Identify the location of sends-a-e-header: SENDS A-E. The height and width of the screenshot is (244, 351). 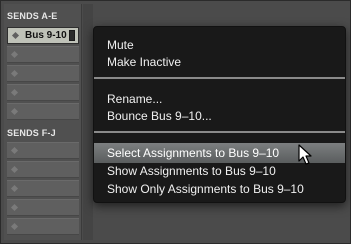
(32, 16).